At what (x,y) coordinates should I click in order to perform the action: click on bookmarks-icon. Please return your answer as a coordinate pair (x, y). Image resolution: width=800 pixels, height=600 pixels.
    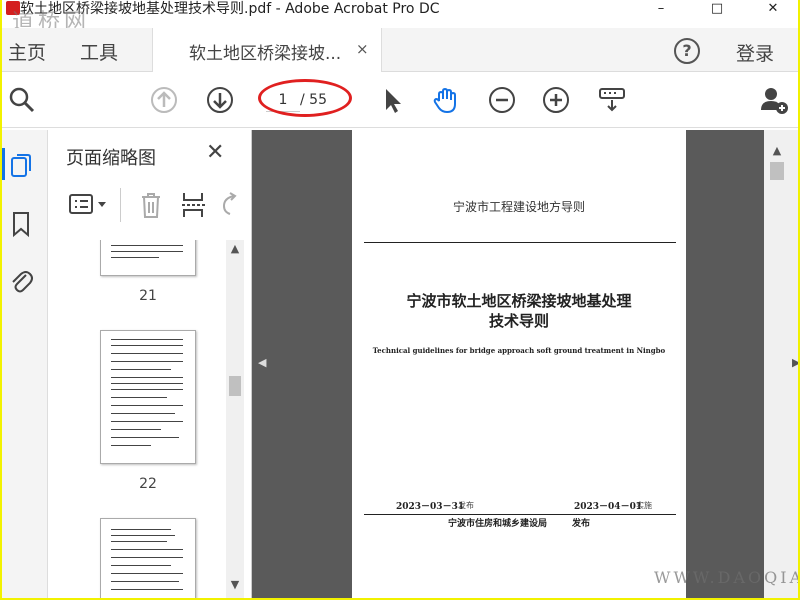
    Looking at the image, I should click on (21, 224).